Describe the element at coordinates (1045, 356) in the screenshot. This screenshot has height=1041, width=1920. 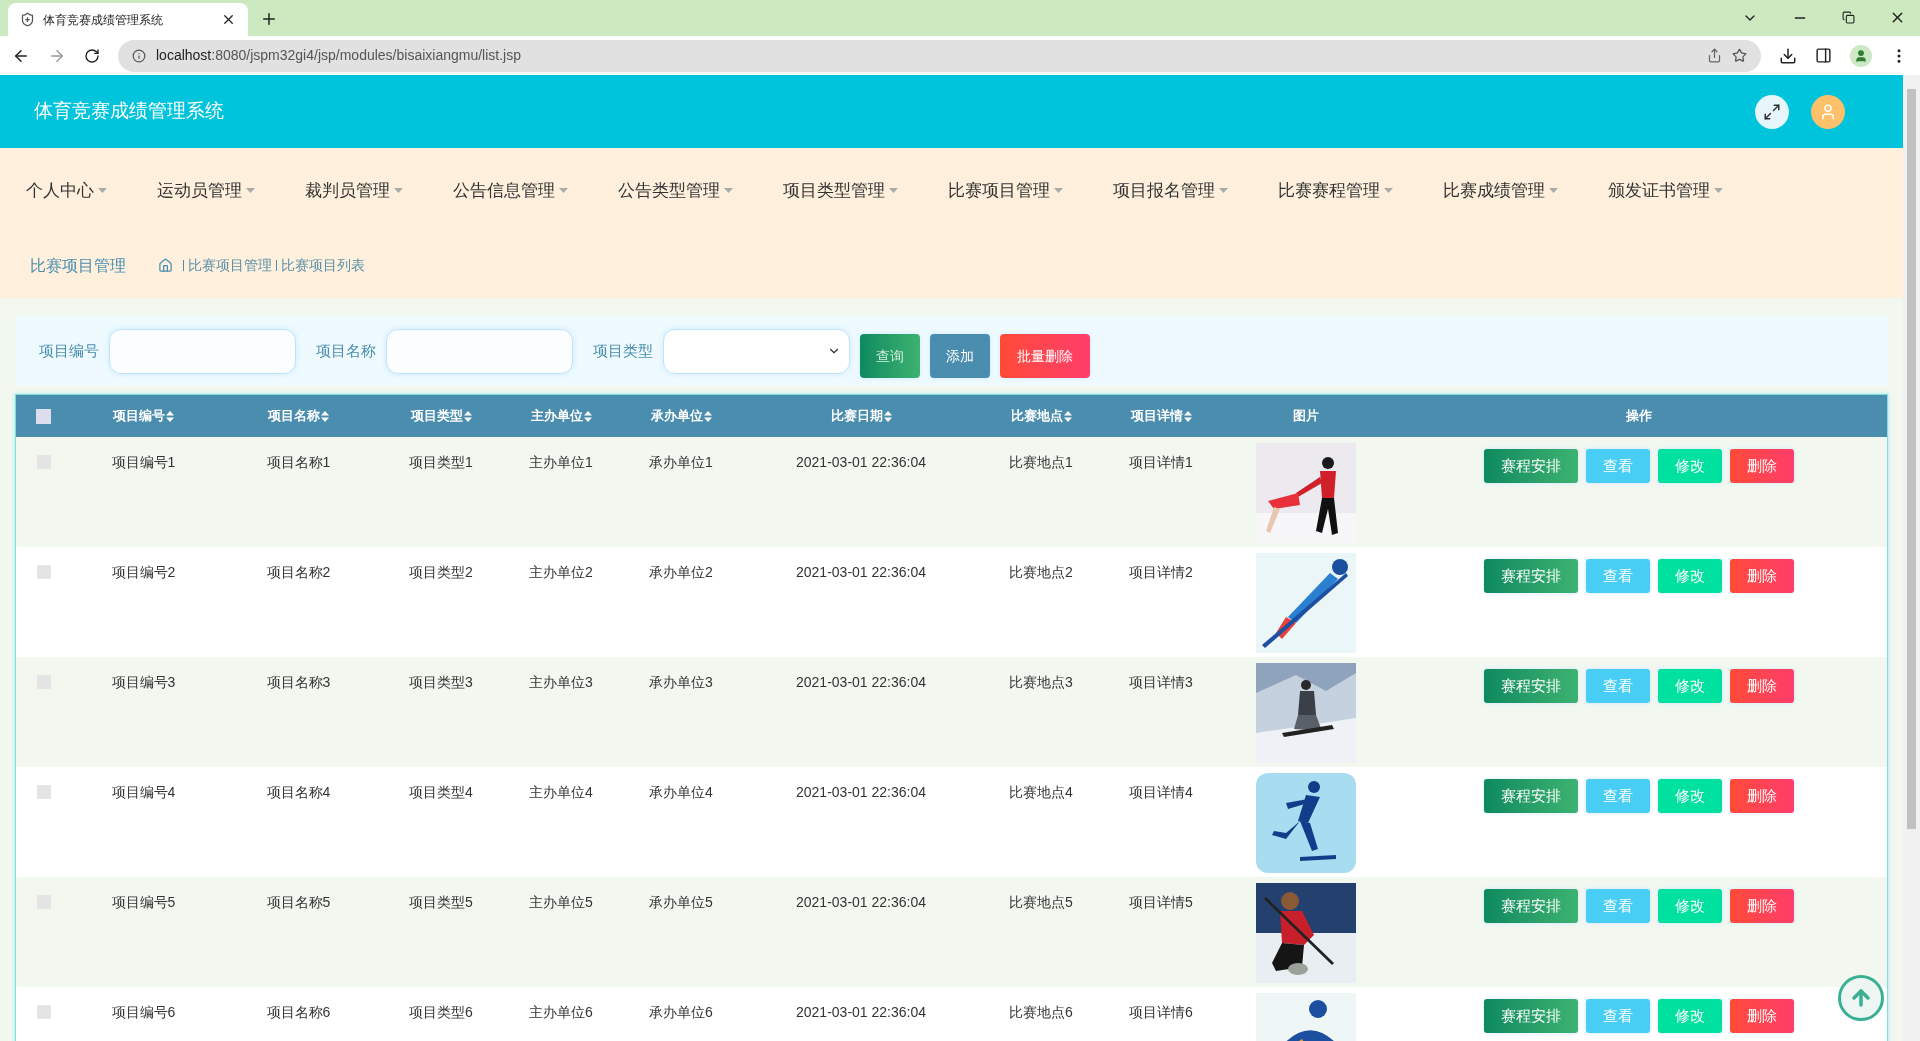
I see `batch-delete-button: 批量删除` at that location.